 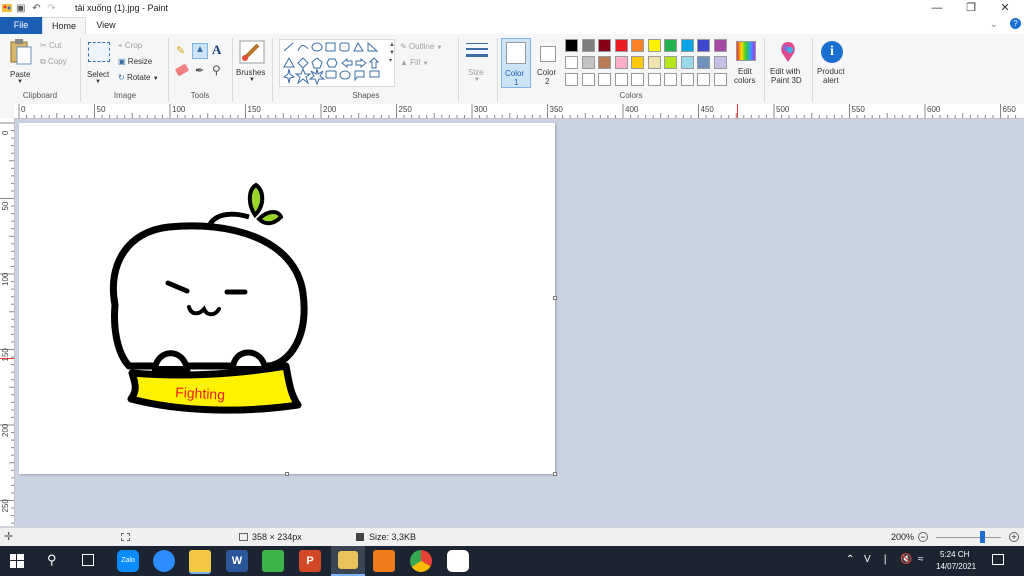 What do you see at coordinates (183, 51) in the screenshot?
I see `pencil-icon: ✎` at bounding box center [183, 51].